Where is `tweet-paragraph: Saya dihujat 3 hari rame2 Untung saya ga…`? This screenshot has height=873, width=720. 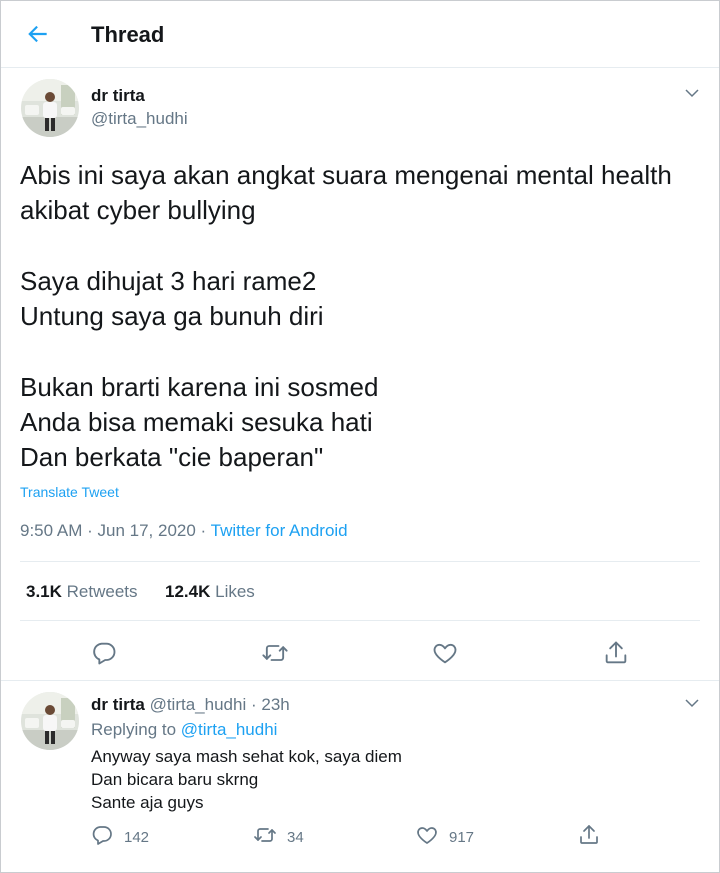 tweet-paragraph: Saya dihujat 3 hari rame2 Untung saya ga… is located at coordinates (365, 299).